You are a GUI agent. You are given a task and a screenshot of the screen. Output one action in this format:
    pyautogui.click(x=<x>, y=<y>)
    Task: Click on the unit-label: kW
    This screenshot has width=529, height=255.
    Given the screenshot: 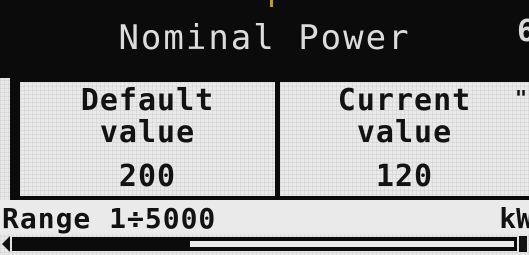 What is the action you would take?
    pyautogui.click(x=514, y=218)
    